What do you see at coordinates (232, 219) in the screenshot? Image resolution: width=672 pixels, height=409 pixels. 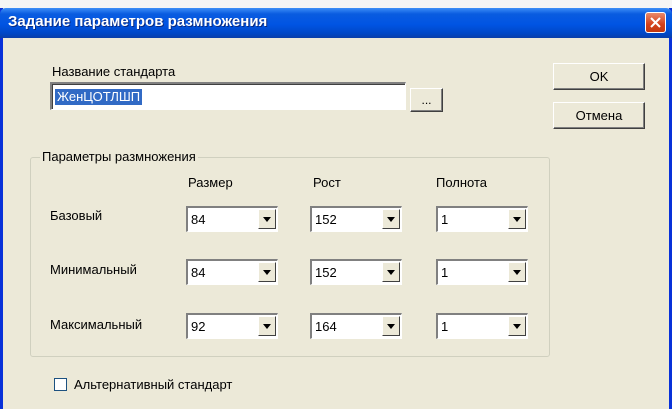 I see `base-size-select: 84` at bounding box center [232, 219].